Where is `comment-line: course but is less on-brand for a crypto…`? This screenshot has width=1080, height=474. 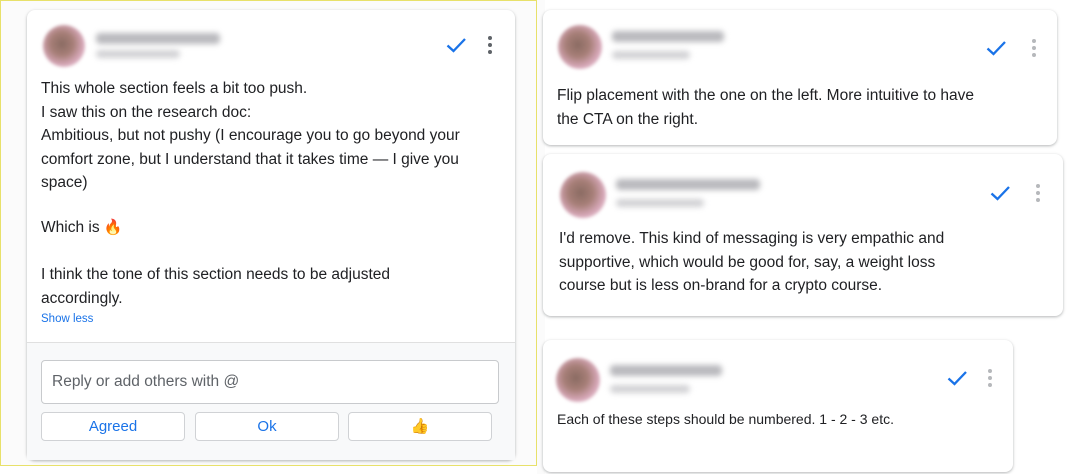
comment-line: course but is less on-brand for a crypto… is located at coordinates (721, 285).